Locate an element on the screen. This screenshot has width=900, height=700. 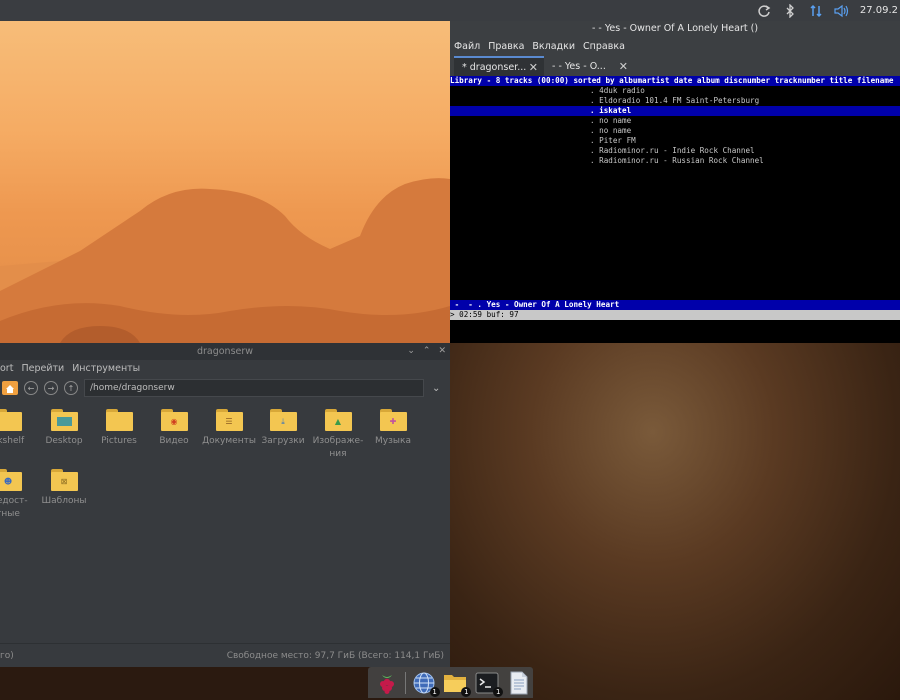
window-title: dragonserw is located at coordinates (225, 351).